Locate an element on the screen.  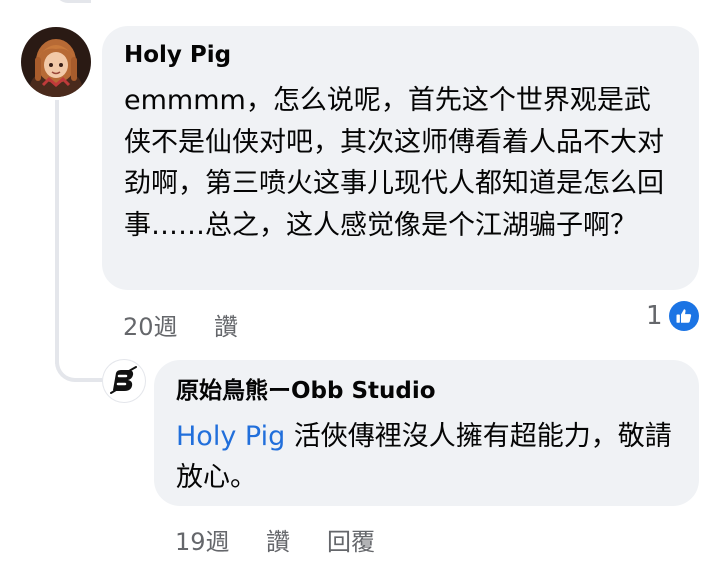
reply-avatar is located at coordinates (124, 381).